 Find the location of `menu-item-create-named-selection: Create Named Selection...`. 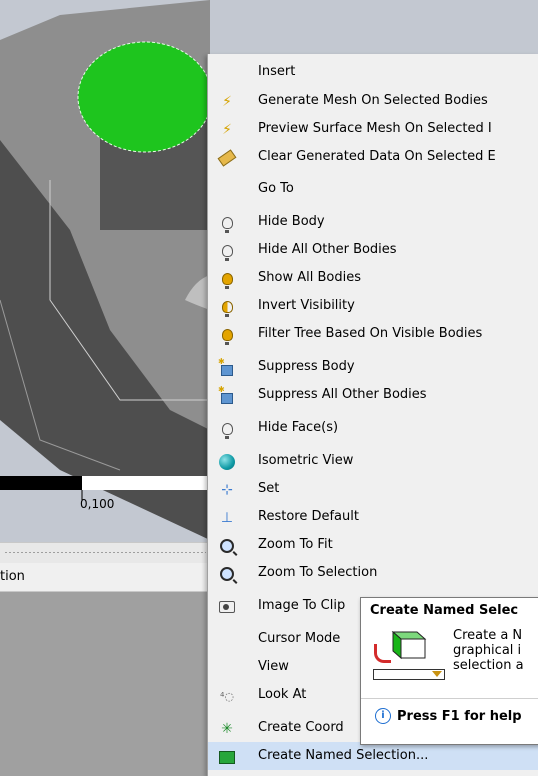

menu-item-create-named-selection: Create Named Selection... is located at coordinates (373, 756).